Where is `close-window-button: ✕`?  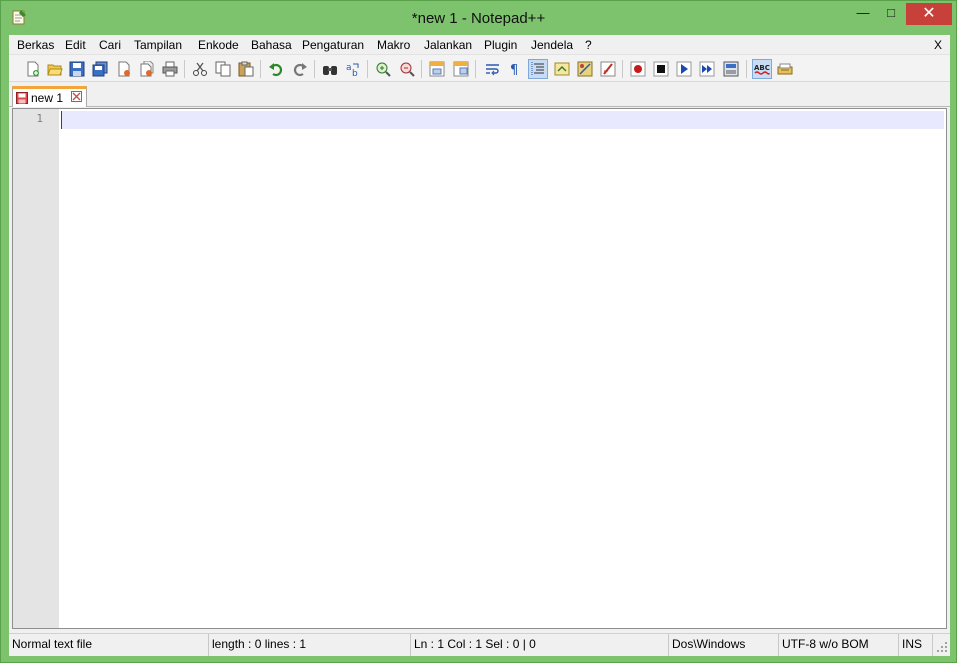 close-window-button: ✕ is located at coordinates (929, 14).